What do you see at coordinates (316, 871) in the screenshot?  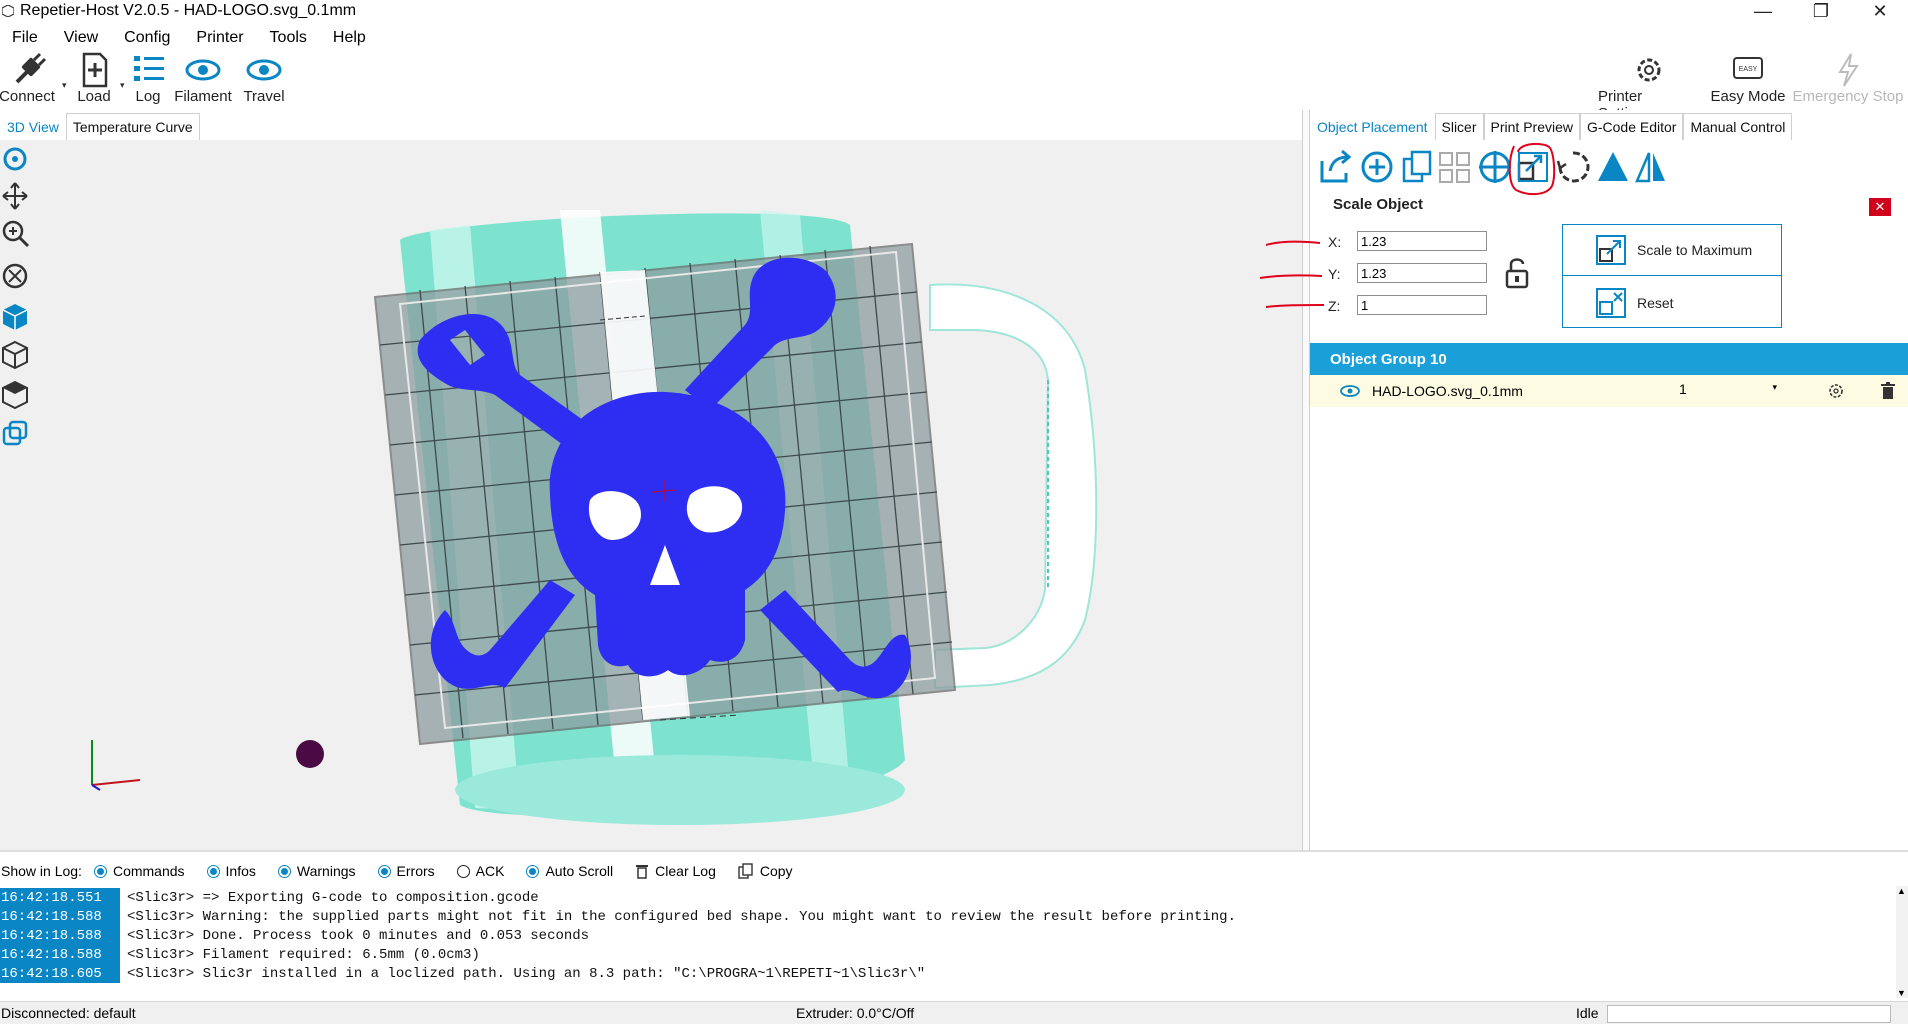 I see `filter-warnings: Warnings` at bounding box center [316, 871].